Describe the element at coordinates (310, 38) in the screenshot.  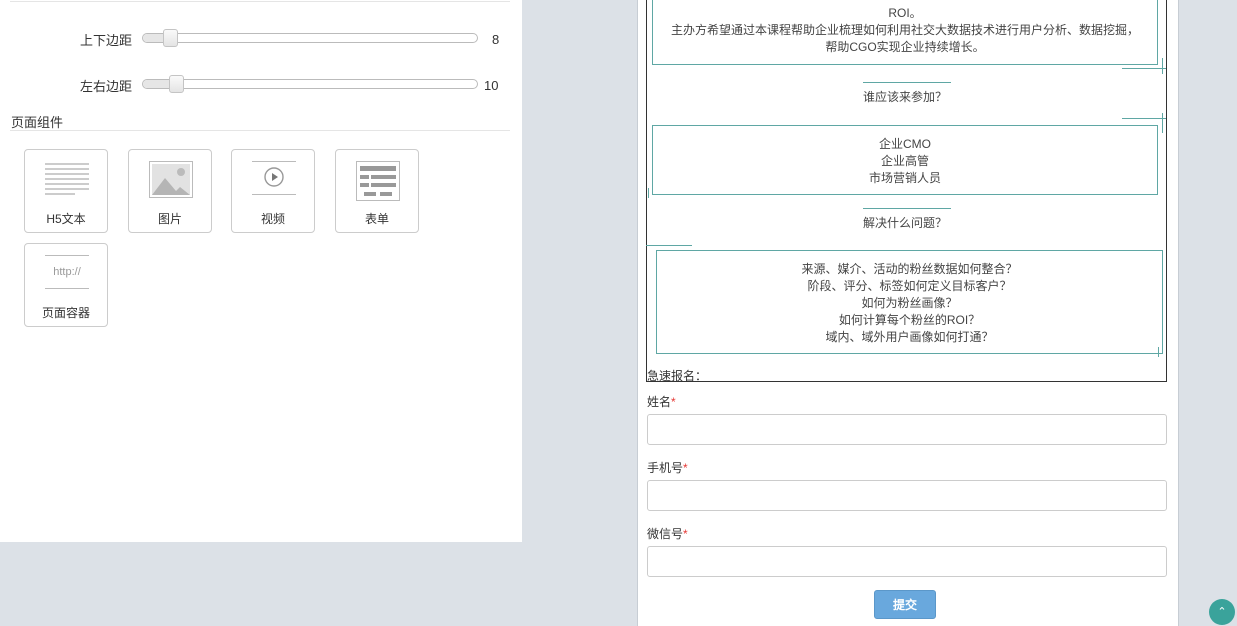
I see `vertical-margin-slider` at that location.